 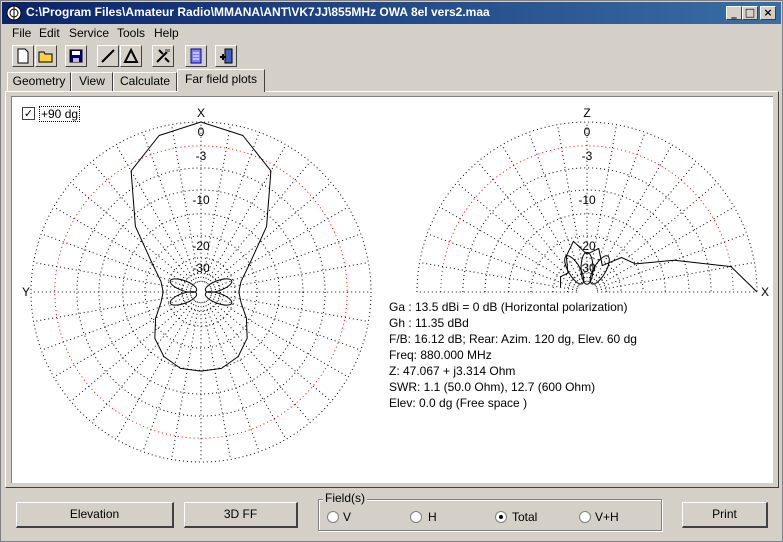 I want to click on document-button, so click(x=196, y=56).